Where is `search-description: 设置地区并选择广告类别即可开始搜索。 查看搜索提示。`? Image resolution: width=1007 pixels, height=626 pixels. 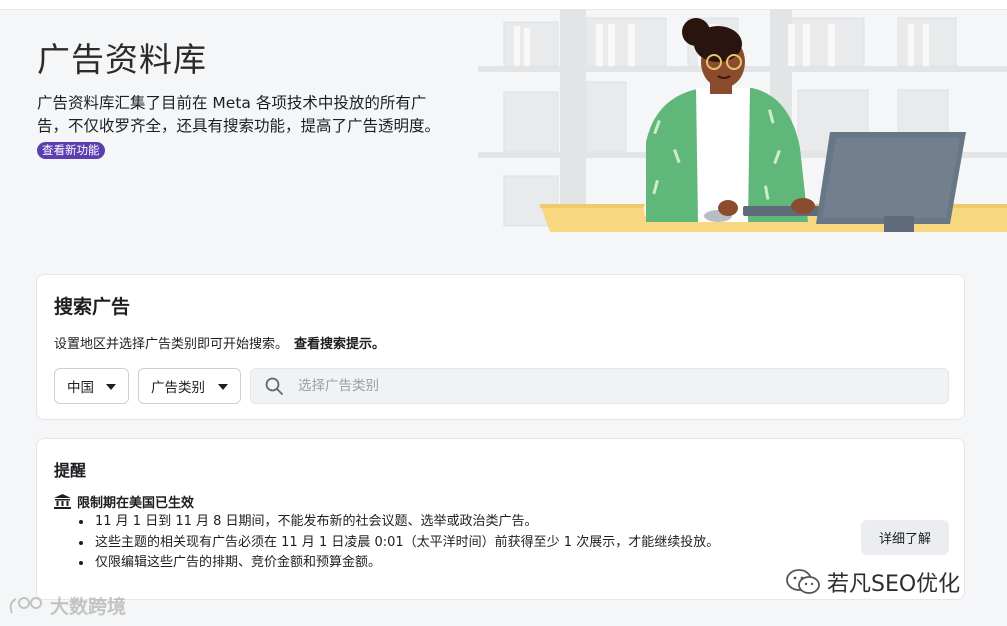 search-description: 设置地区并选择广告类别即可开始搜索。 查看搜索提示。 is located at coordinates (219, 342).